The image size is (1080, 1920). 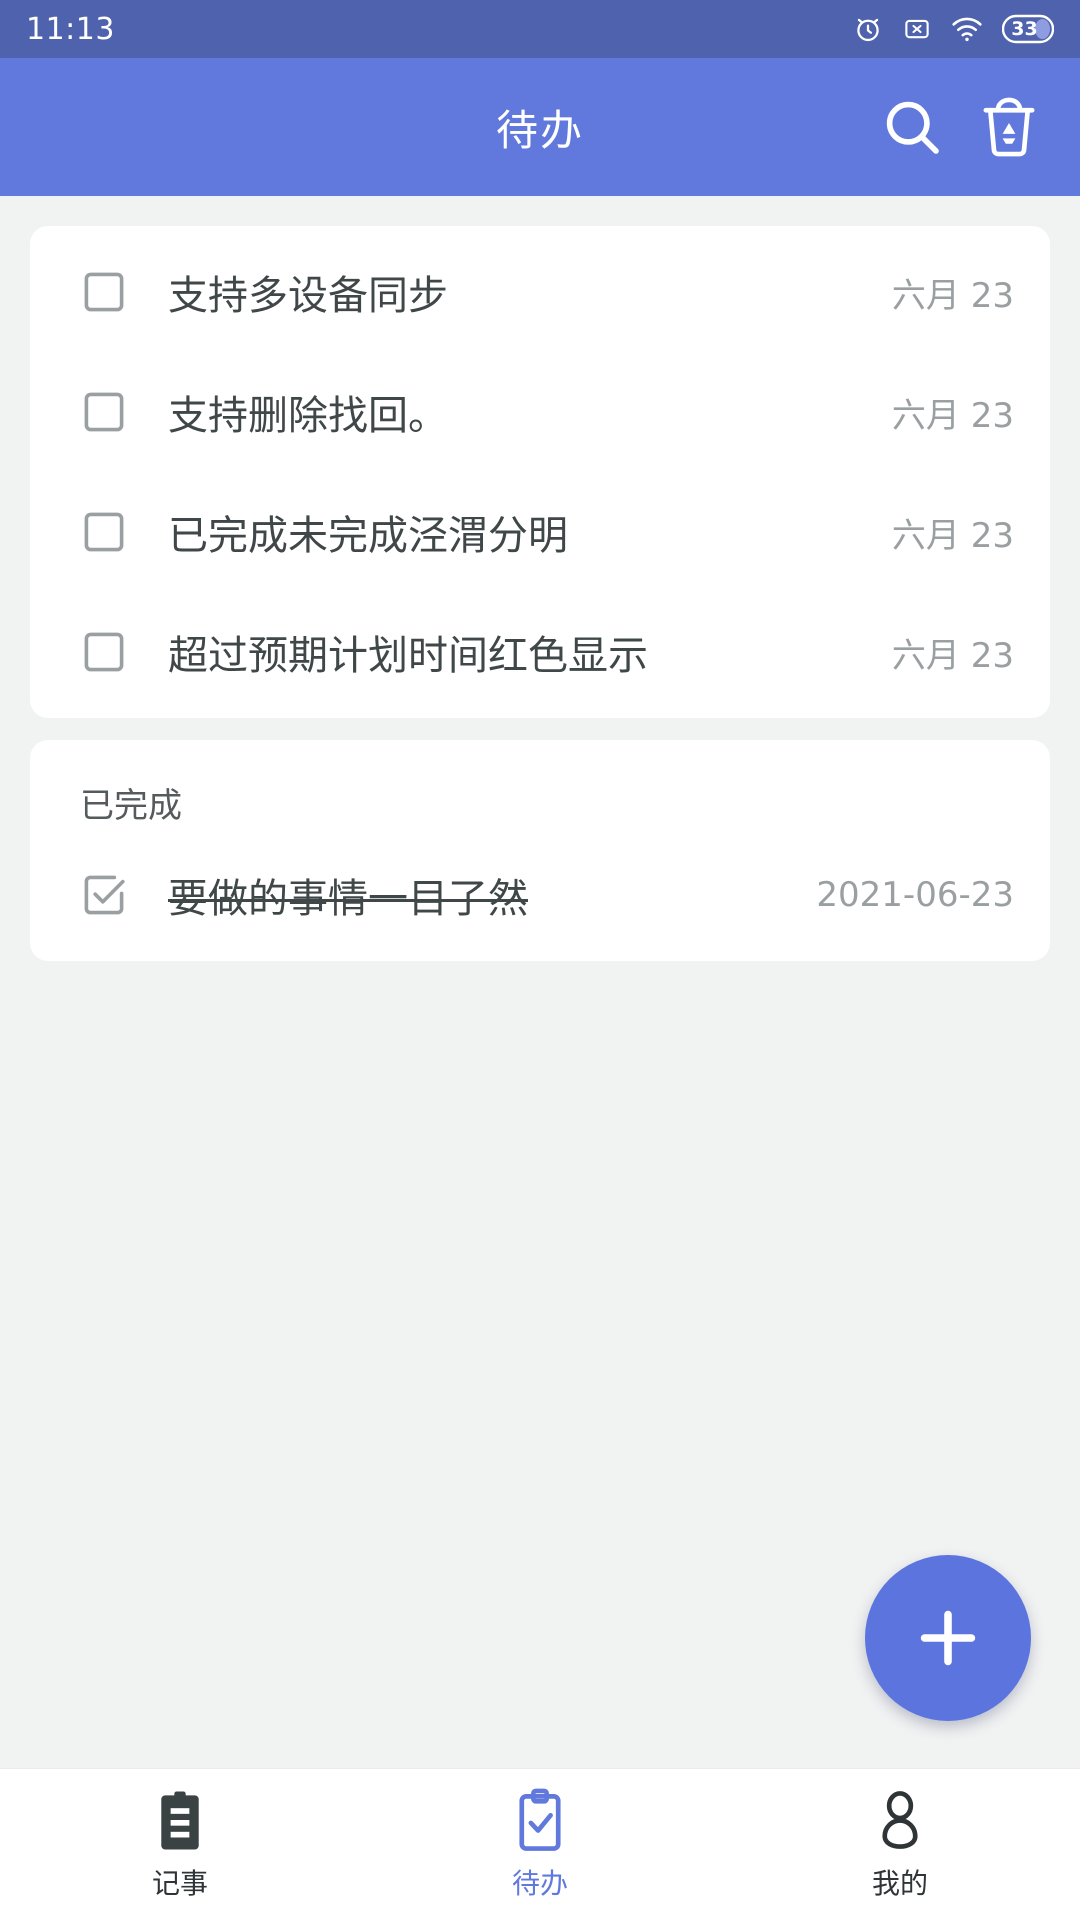 I want to click on todo-title: 支持删除找回。, so click(x=308, y=416).